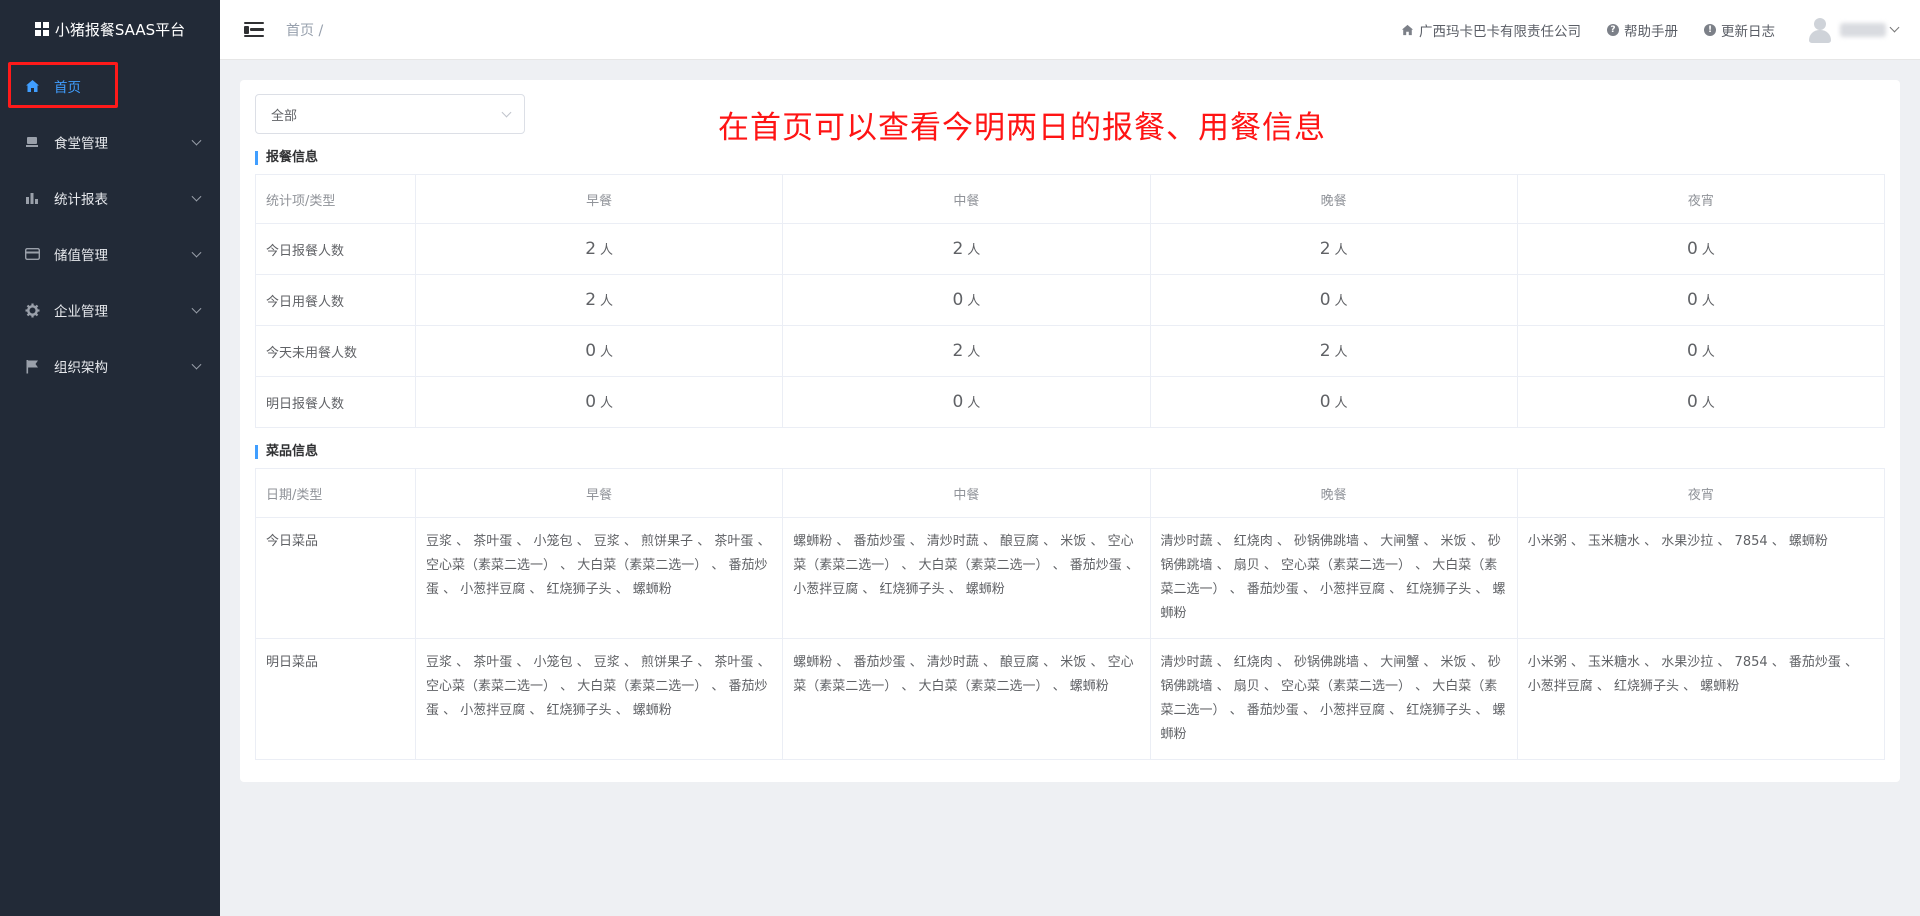  What do you see at coordinates (81, 368) in the screenshot?
I see `sidebar-item-label: 组织架构` at bounding box center [81, 368].